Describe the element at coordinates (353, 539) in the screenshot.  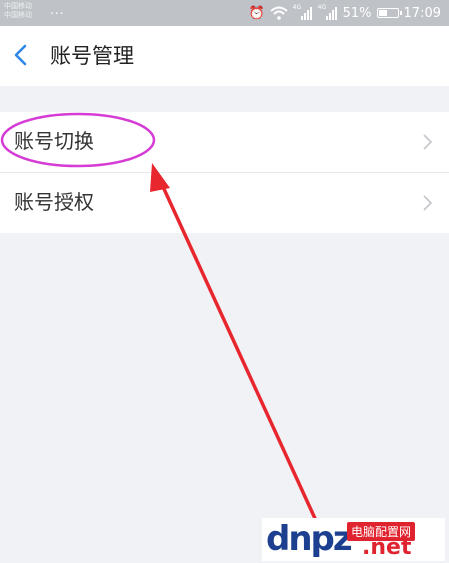
I see `watermark-logo: dnpz 电脑配置网 .net` at that location.